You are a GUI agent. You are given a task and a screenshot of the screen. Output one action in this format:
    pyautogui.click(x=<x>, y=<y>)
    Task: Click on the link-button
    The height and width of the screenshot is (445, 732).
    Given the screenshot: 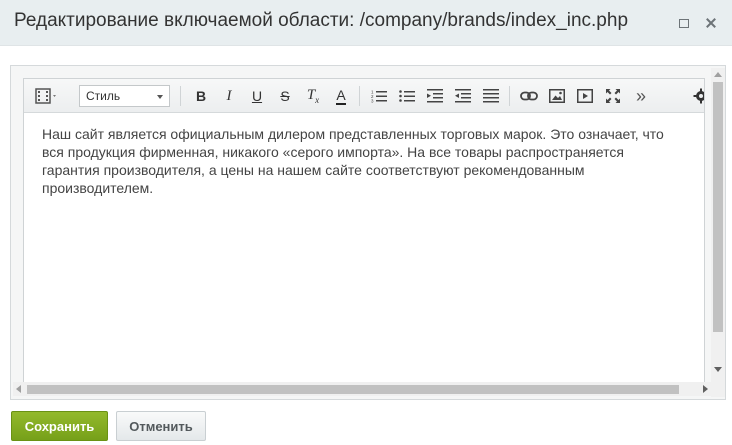 What is the action you would take?
    pyautogui.click(x=529, y=96)
    